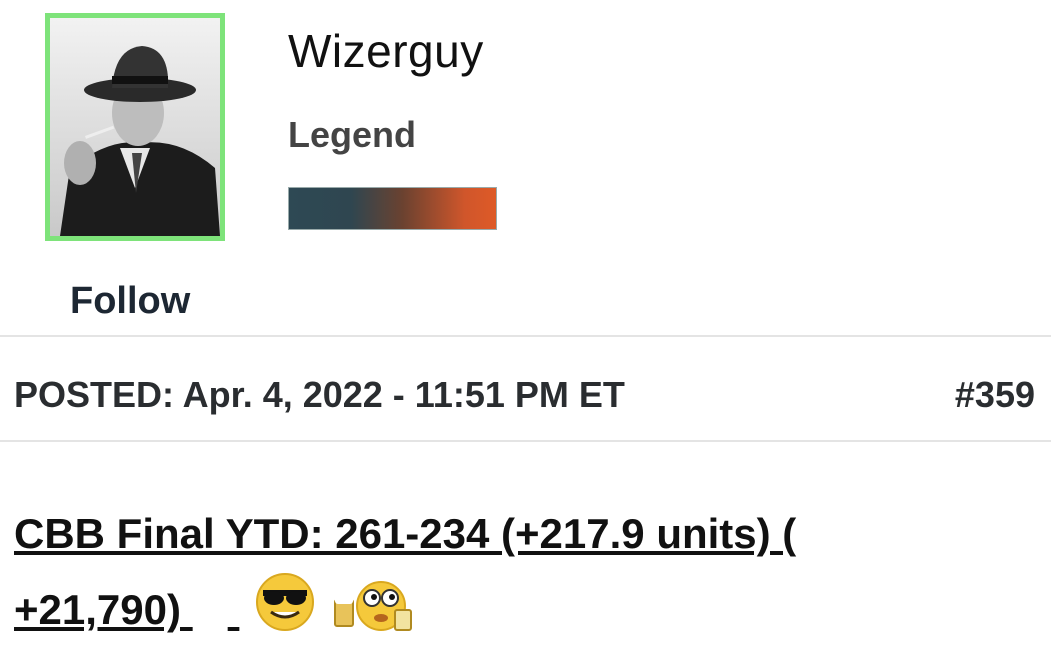 The image size is (1051, 664). I want to click on post-number-link: #359, so click(995, 395).